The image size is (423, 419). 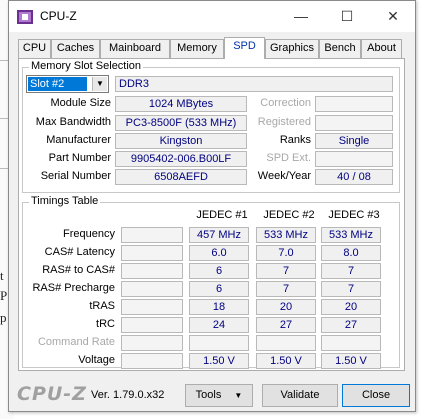 What do you see at coordinates (181, 177) in the screenshot?
I see `serial-number-value: 6508AEFD` at bounding box center [181, 177].